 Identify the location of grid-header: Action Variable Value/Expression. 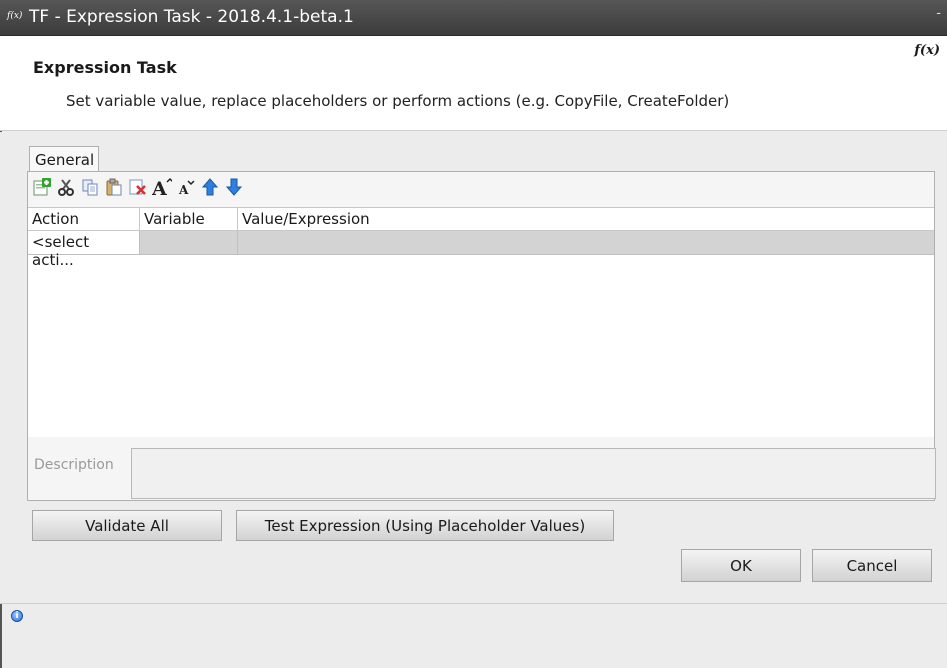
(481, 219).